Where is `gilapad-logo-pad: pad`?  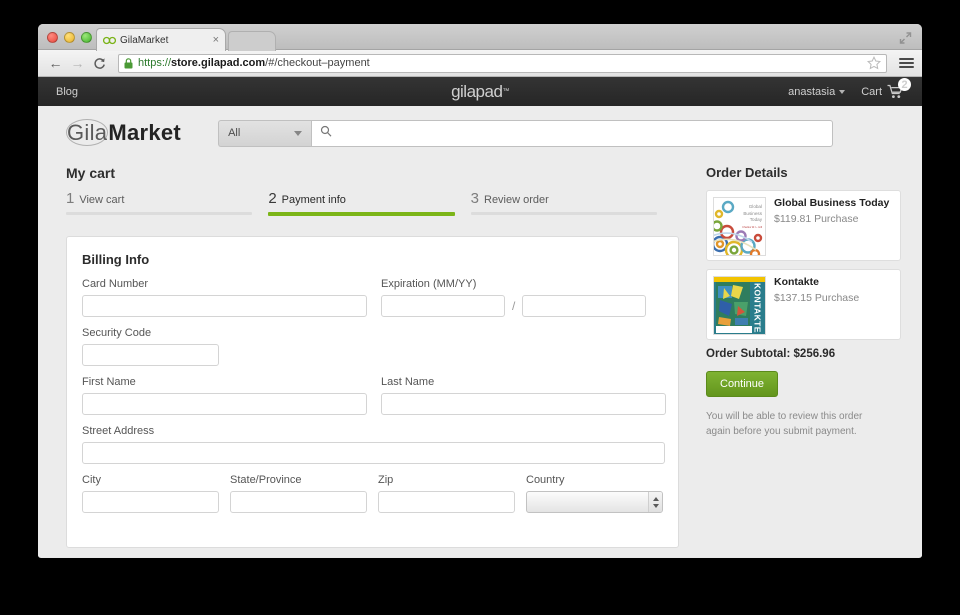
gilapad-logo-pad: pad is located at coordinates (489, 91).